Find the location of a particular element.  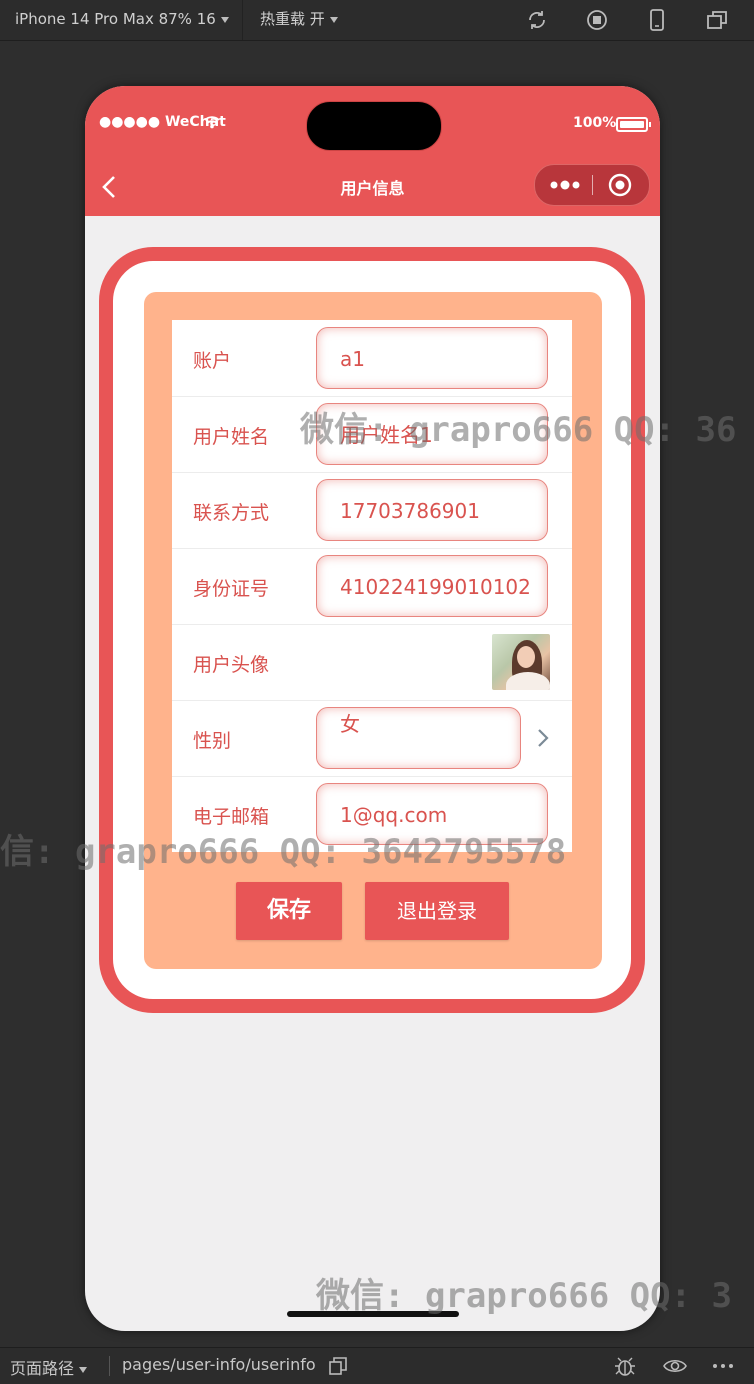

more-icon is located at coordinates (565, 185).